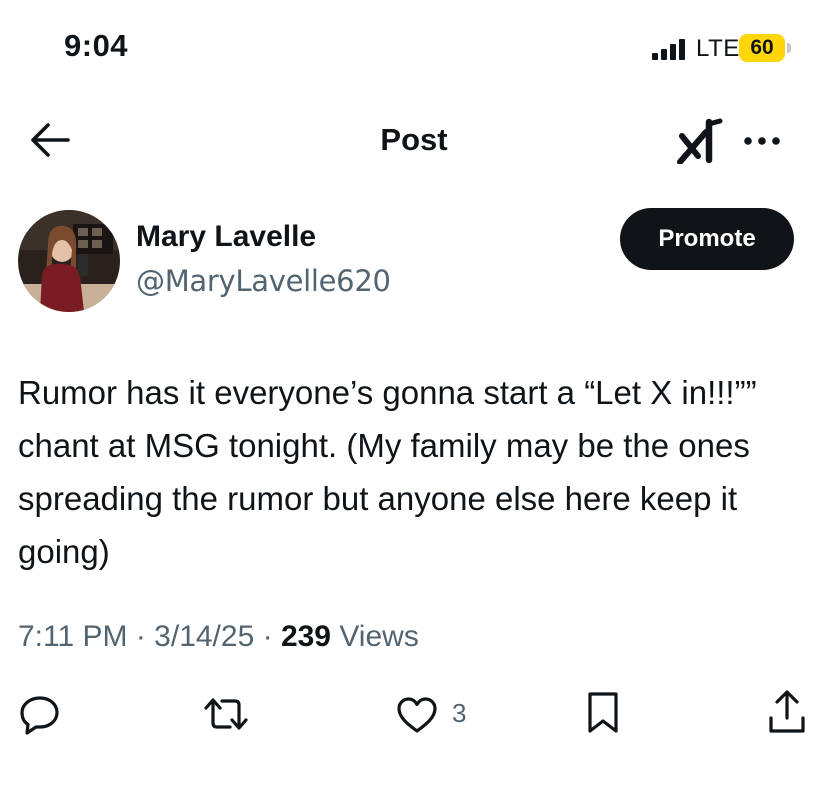 This screenshot has width=828, height=787. I want to click on post-date: 3/14/25, so click(204, 636).